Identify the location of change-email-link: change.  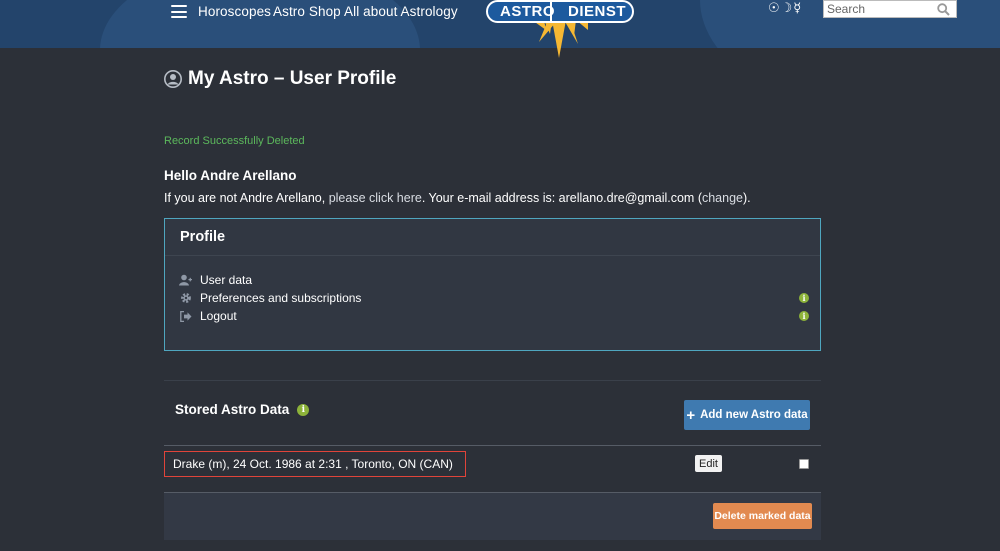
(722, 198).